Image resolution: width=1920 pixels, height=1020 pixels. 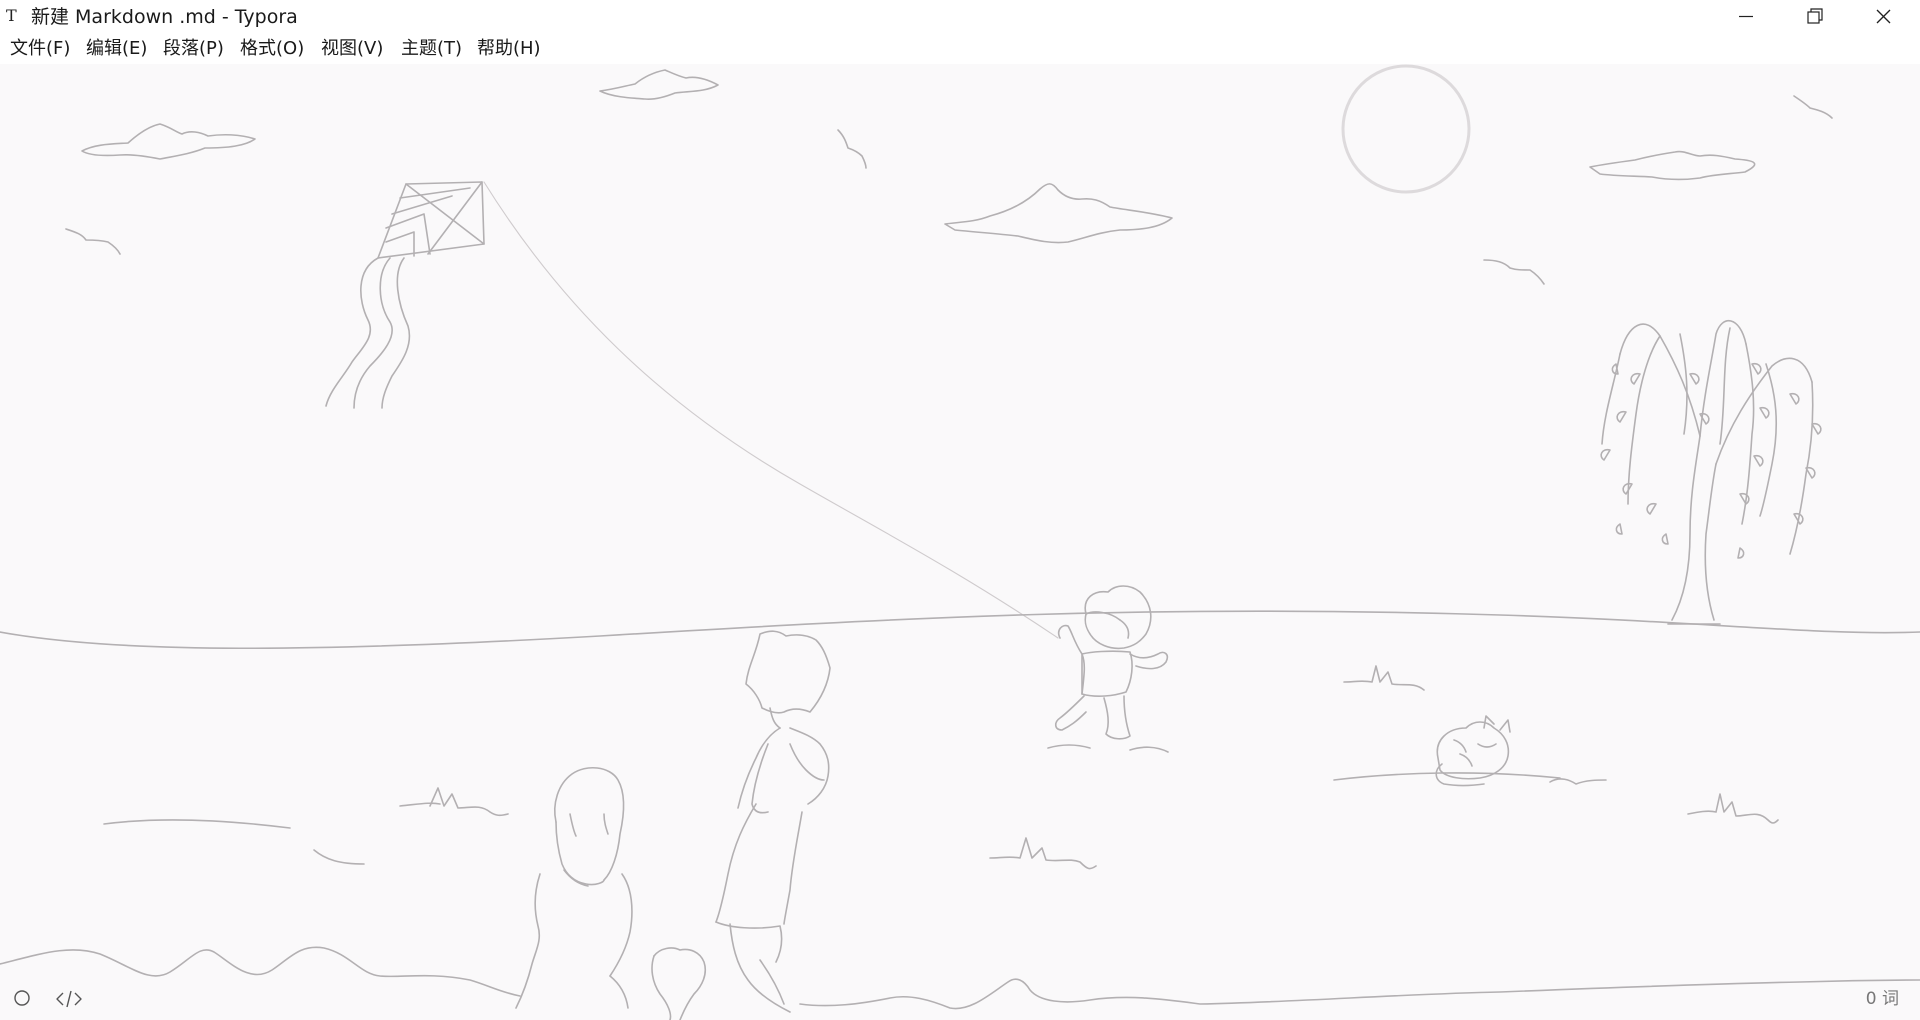 I want to click on minimize-icon, so click(x=1746, y=16).